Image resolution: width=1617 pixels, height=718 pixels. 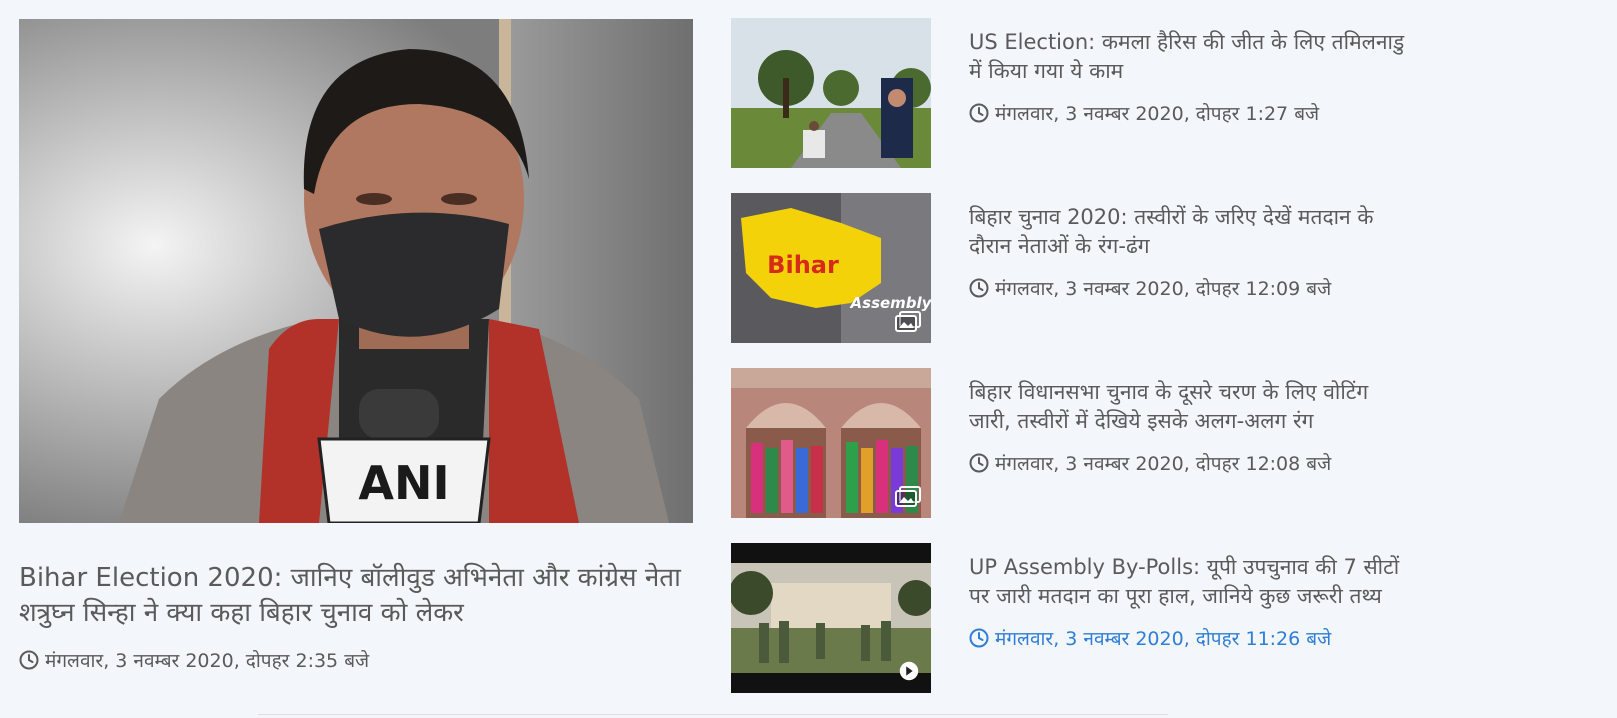 I want to click on item-timestamp: मंगलवार, 3 नवम्बर 2020, दोपहर 12:09 बजे, so click(x=1189, y=288).